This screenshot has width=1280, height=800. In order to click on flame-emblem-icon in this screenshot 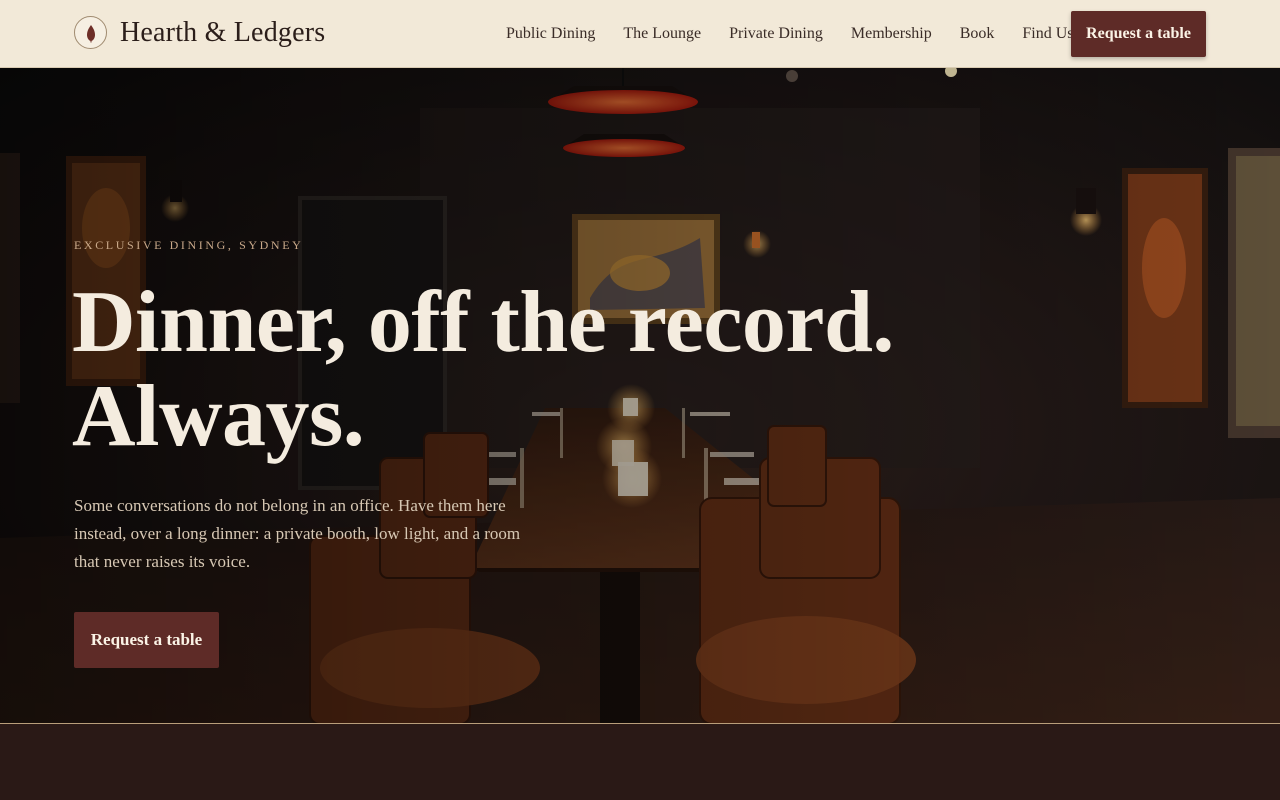, I will do `click(90, 32)`.